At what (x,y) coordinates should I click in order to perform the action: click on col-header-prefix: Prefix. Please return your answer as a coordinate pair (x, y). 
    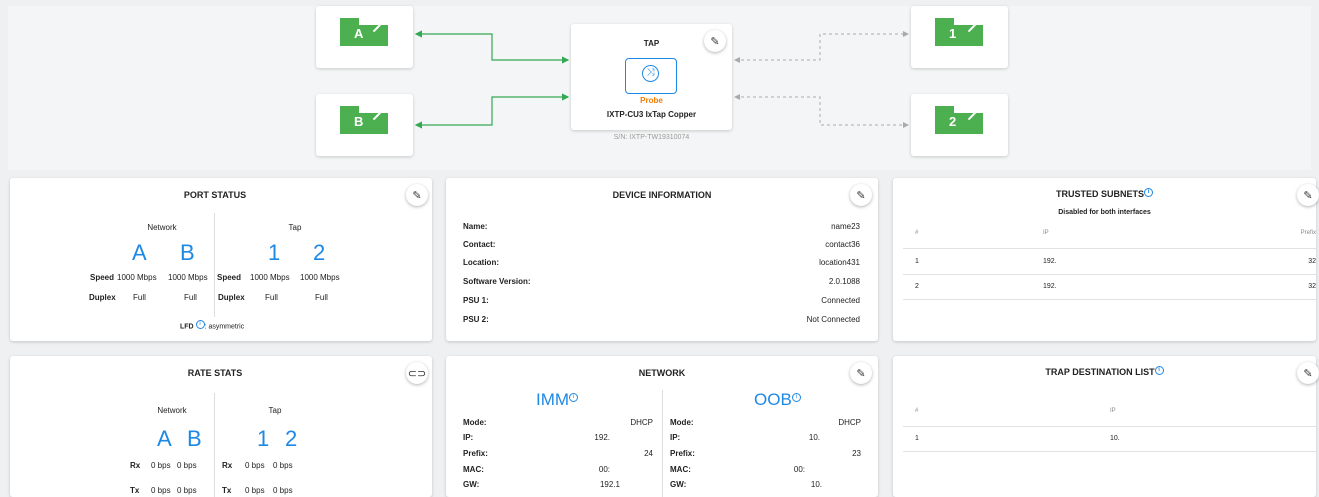
    Looking at the image, I should click on (1308, 233).